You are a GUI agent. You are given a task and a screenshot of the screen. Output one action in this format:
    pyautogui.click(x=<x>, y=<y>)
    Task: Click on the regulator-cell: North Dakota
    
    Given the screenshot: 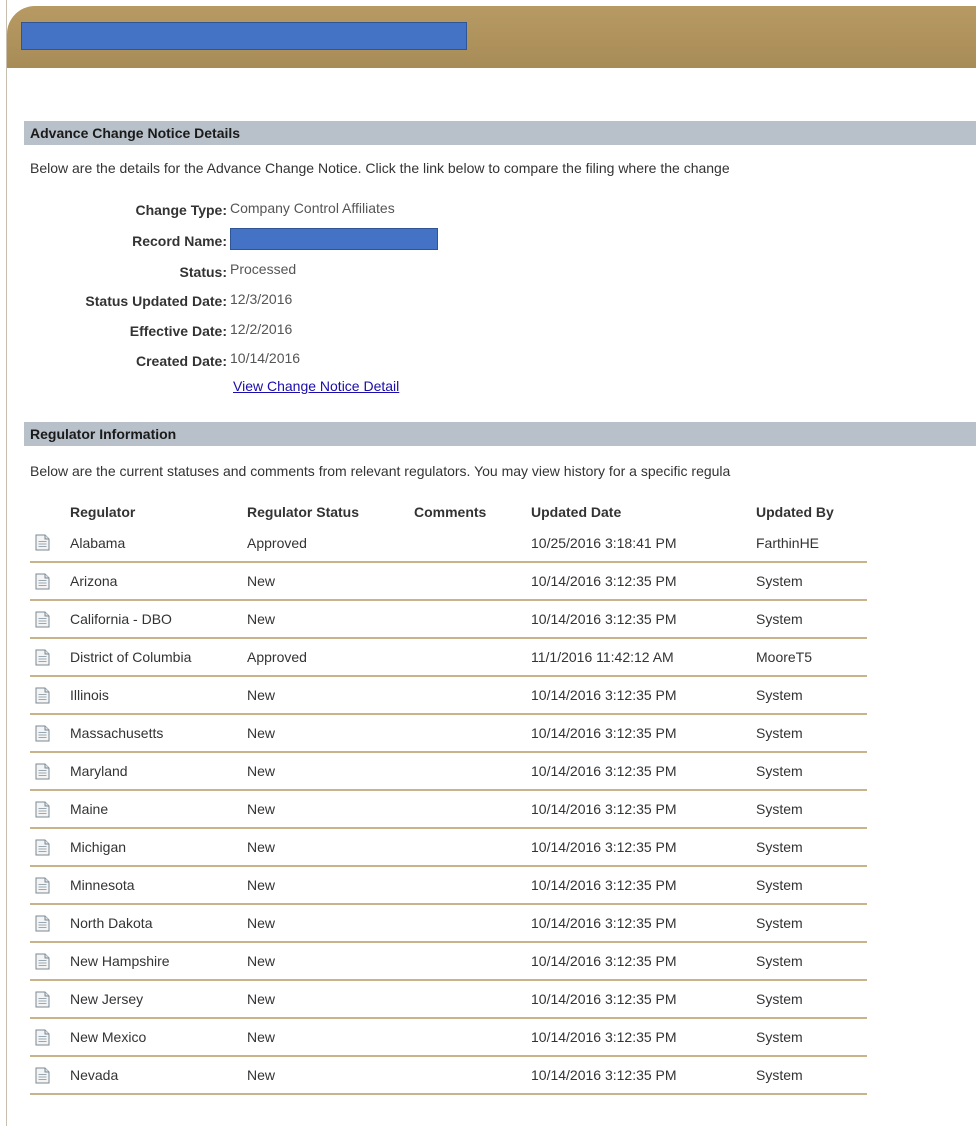 What is the action you would take?
    pyautogui.click(x=158, y=923)
    